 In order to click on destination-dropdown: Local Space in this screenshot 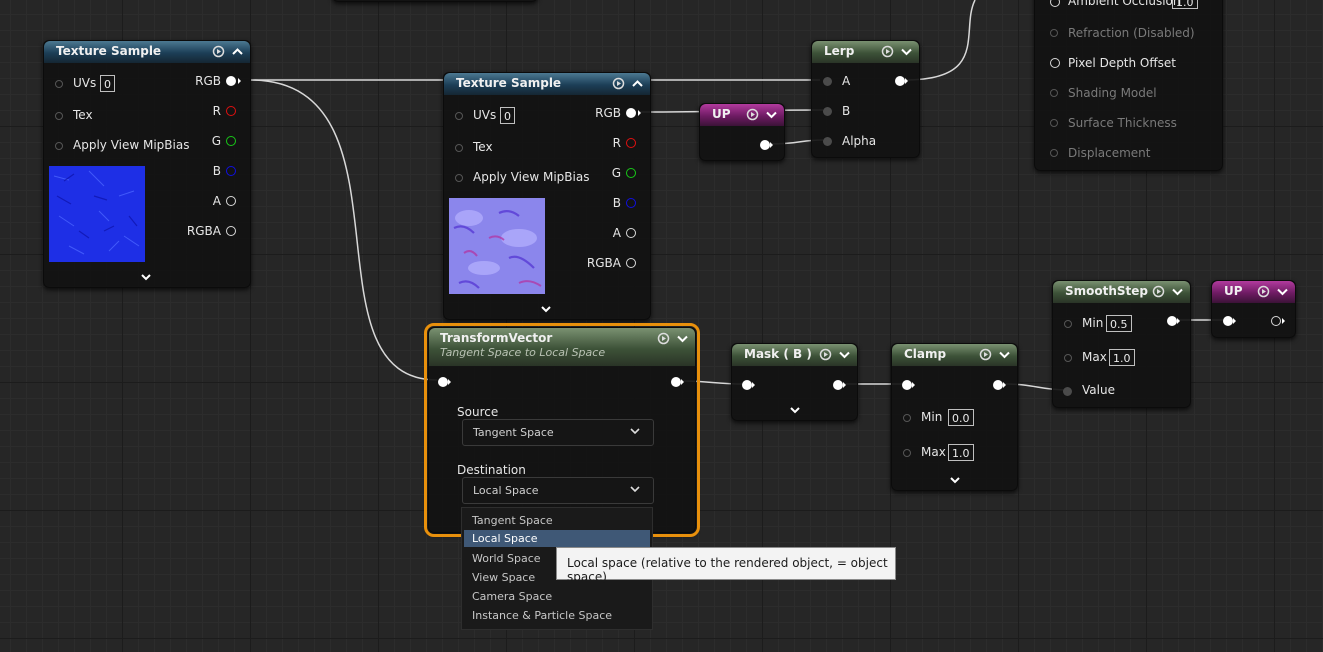, I will do `click(558, 490)`.